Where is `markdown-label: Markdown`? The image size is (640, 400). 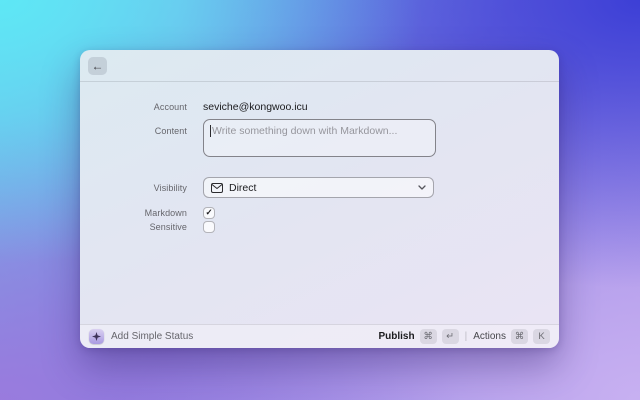
markdown-label: Markdown is located at coordinates (165, 212).